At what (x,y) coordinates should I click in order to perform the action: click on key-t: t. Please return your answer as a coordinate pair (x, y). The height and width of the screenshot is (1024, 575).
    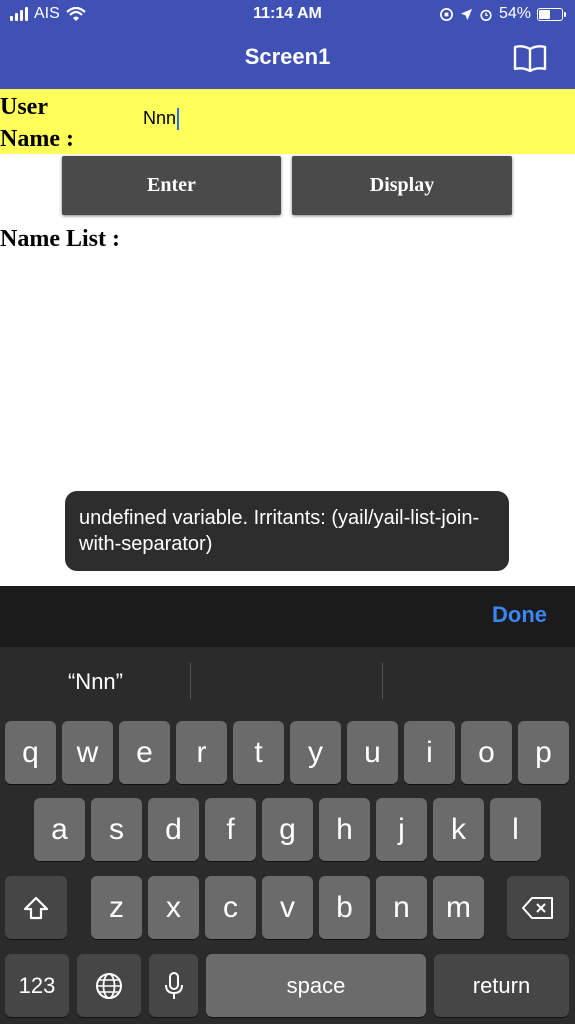
    Looking at the image, I should click on (258, 752).